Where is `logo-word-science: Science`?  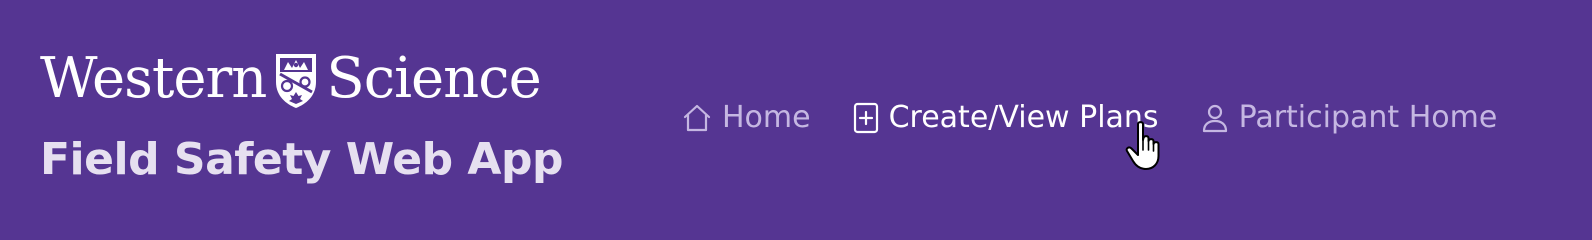
logo-word-science: Science is located at coordinates (433, 78).